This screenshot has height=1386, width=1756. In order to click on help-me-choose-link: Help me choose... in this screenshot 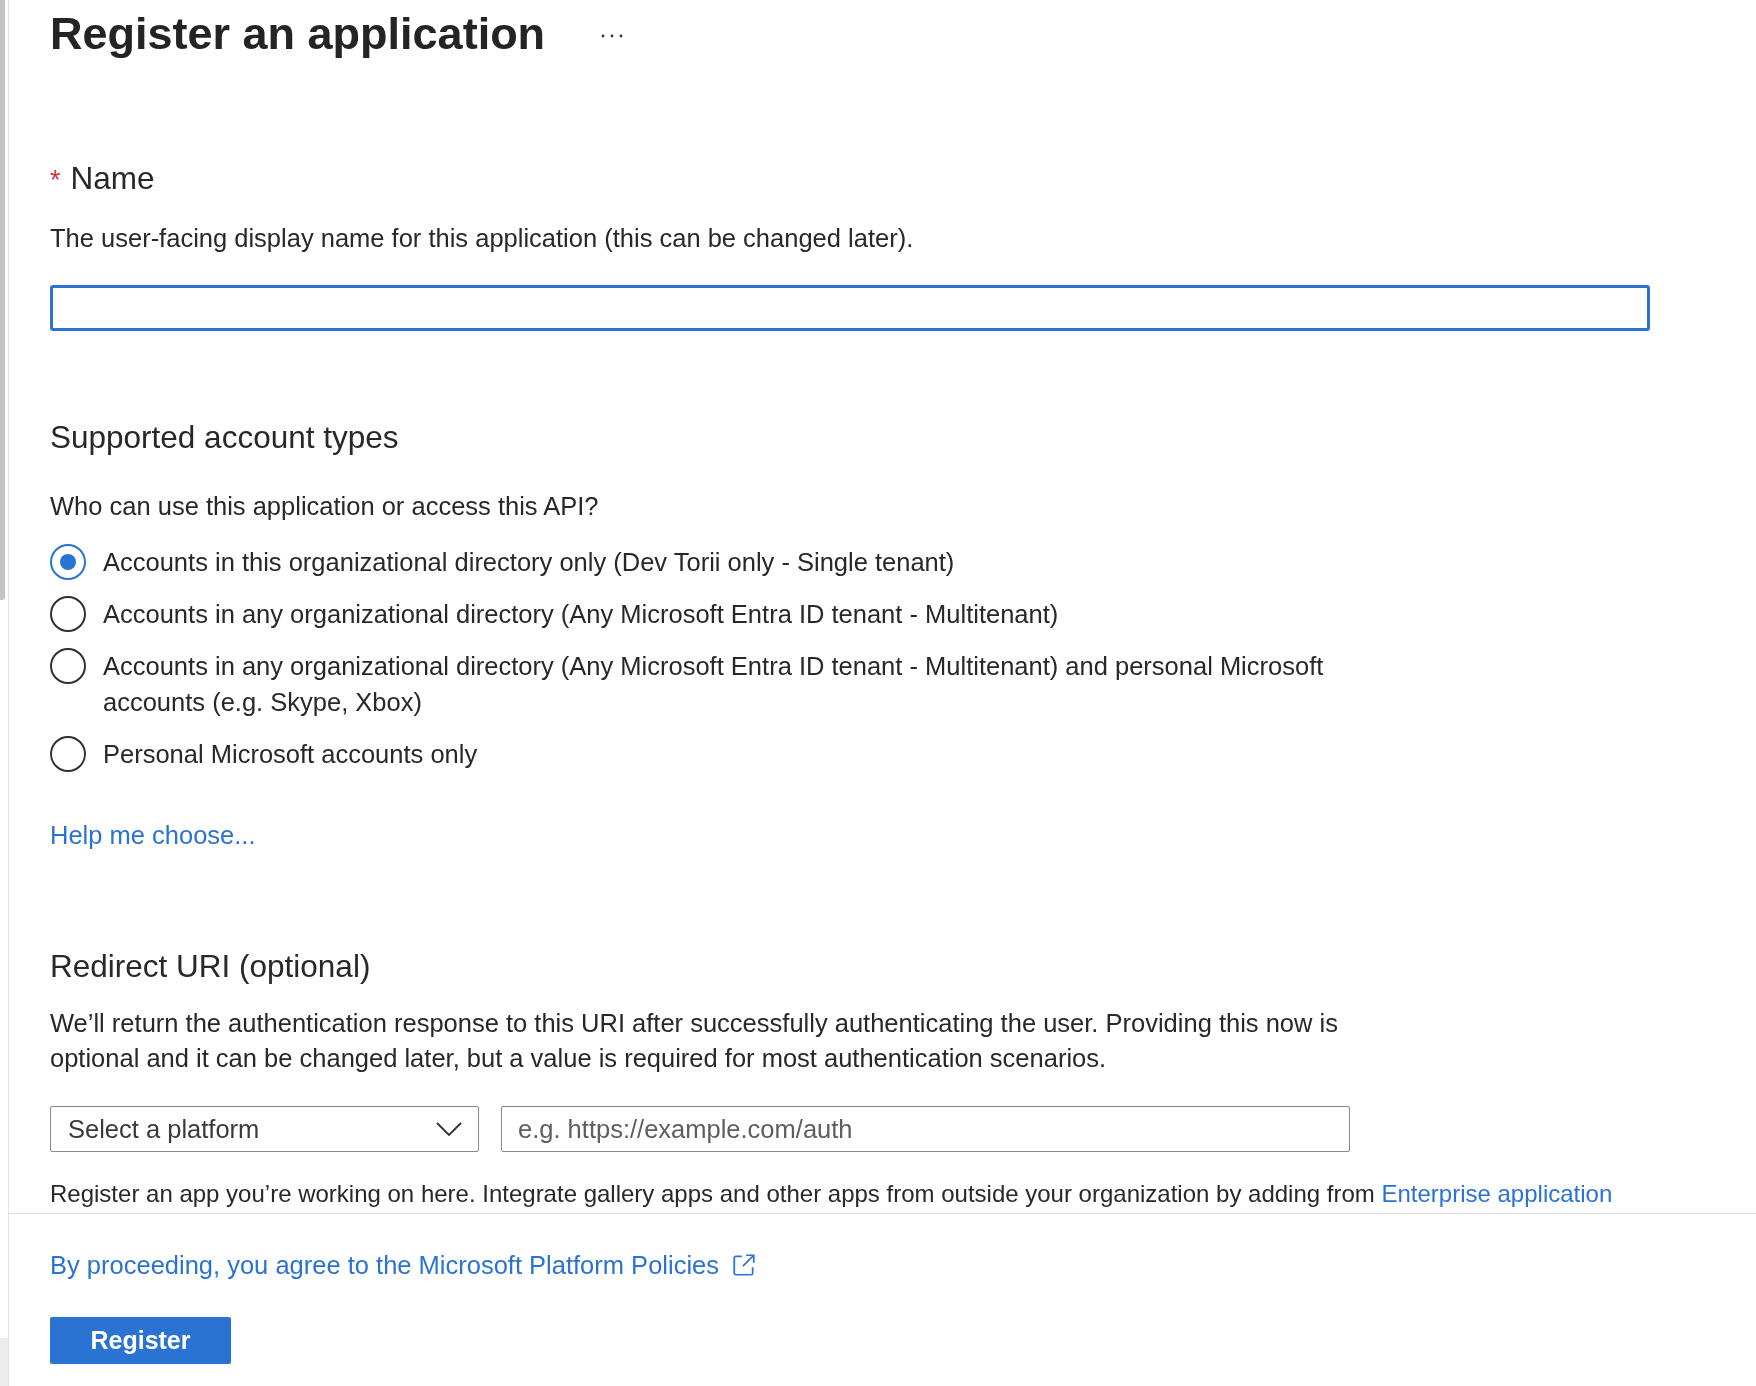, I will do `click(153, 835)`.